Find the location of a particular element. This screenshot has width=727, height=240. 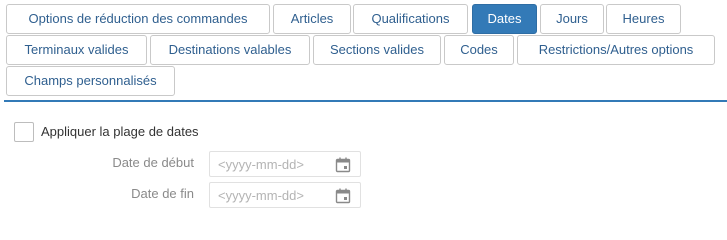

tab-options-reduction-commandes: Options de réduction des commandes is located at coordinates (138, 19).